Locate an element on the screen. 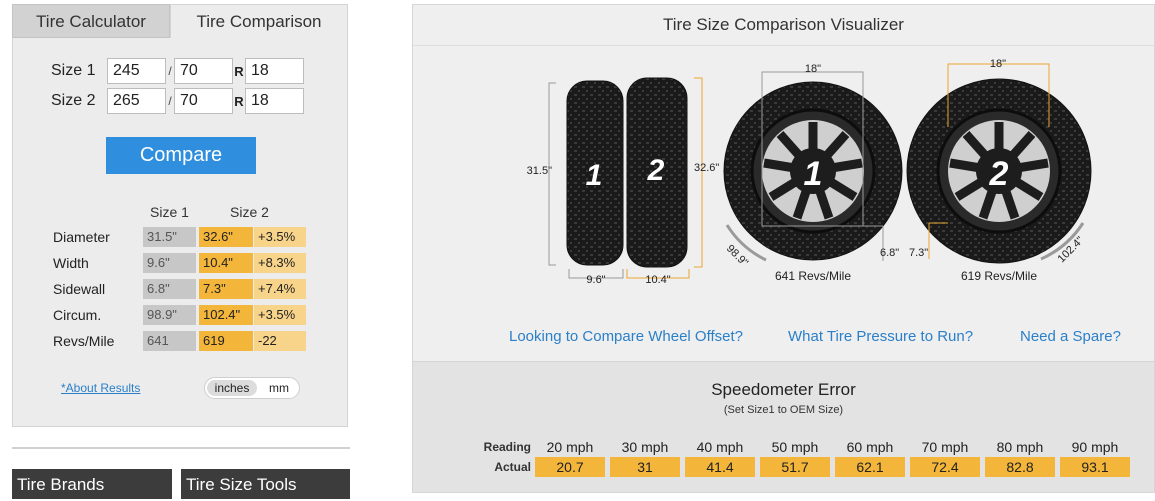  tire2-height-label: 32.6" is located at coordinates (706, 168).